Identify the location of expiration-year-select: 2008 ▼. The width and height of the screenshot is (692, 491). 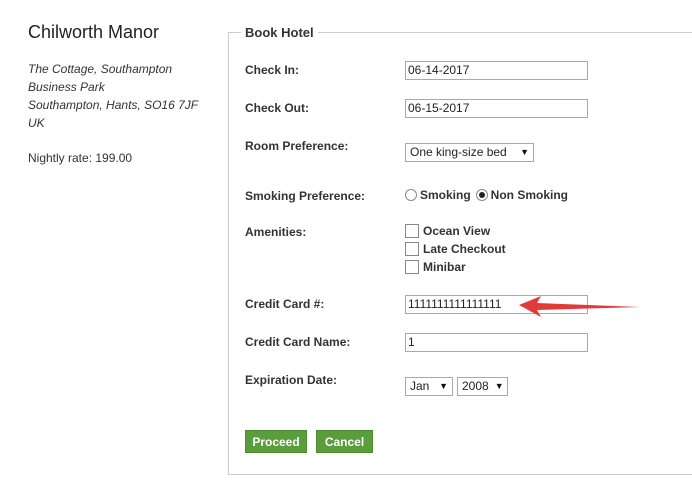
(482, 386).